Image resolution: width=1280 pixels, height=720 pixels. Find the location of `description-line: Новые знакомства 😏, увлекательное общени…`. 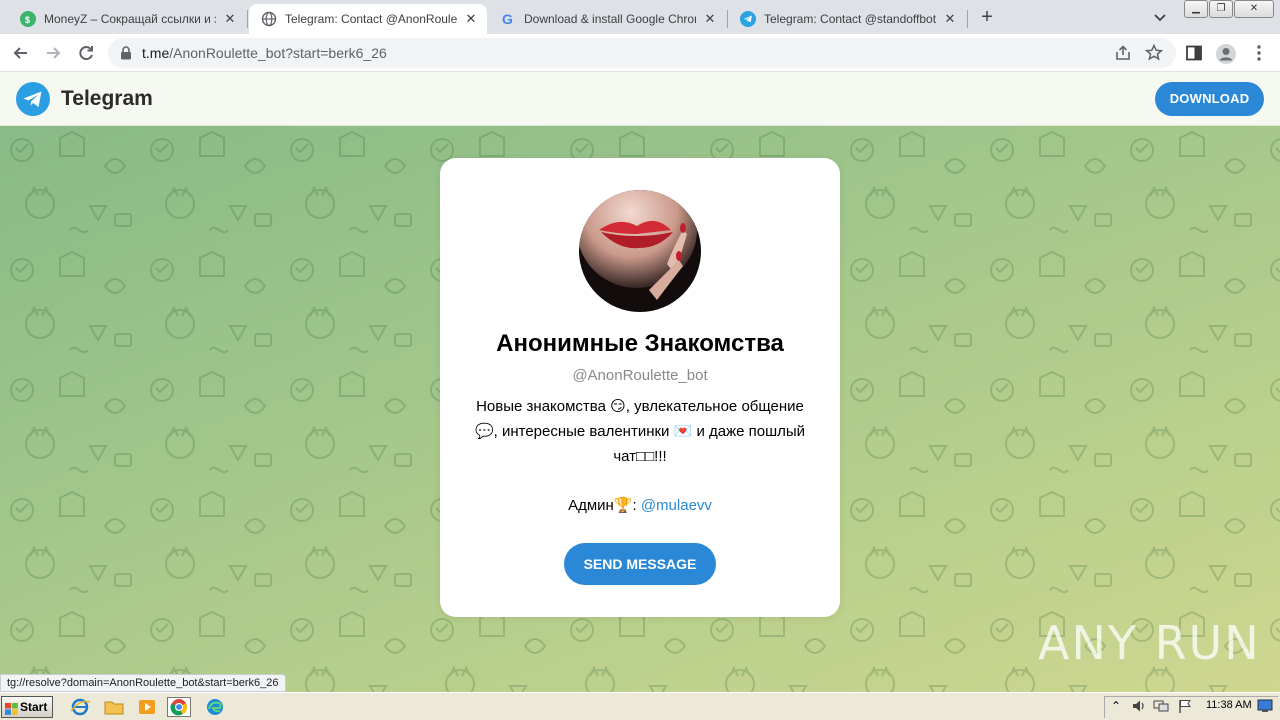

description-line: Новые знакомства 😏, увлекательное общени… is located at coordinates (640, 406).